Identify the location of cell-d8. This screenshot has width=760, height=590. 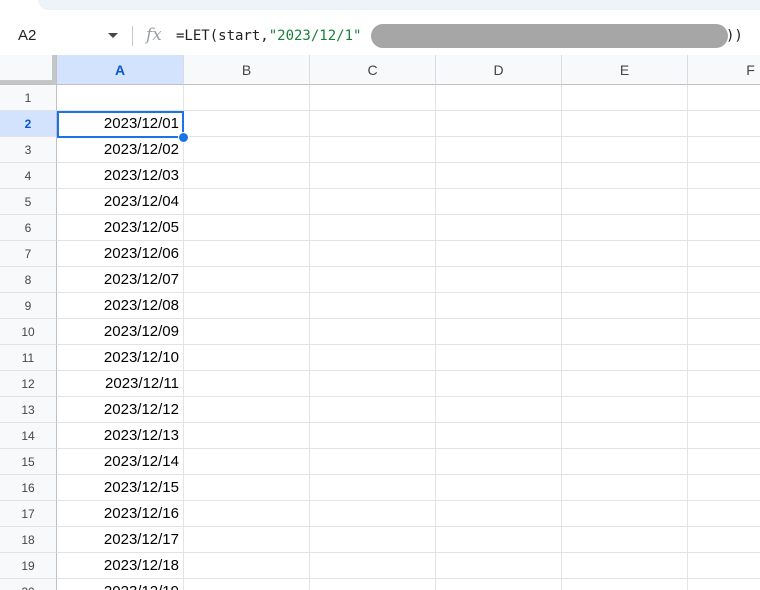
(499, 280).